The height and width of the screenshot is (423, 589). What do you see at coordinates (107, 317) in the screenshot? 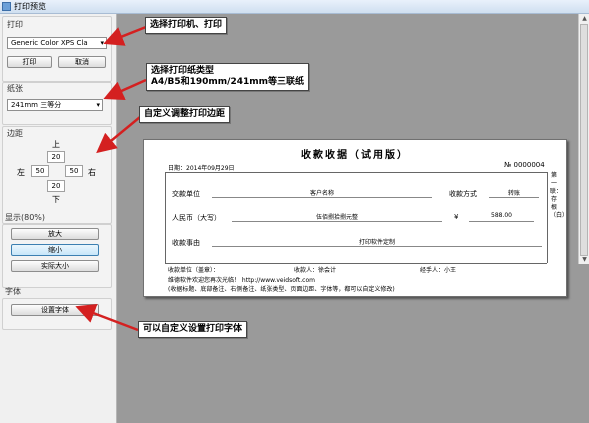
I see `arrow-font` at bounding box center [107, 317].